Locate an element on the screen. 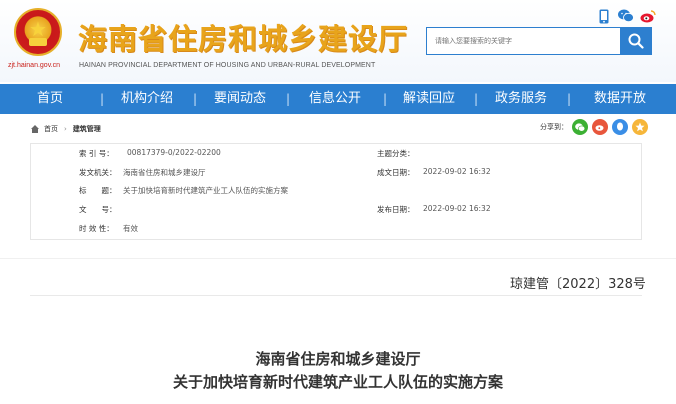 This screenshot has width=676, height=404. document-title-line1: 海南省住房和城乡建设厅 is located at coordinates (338, 359).